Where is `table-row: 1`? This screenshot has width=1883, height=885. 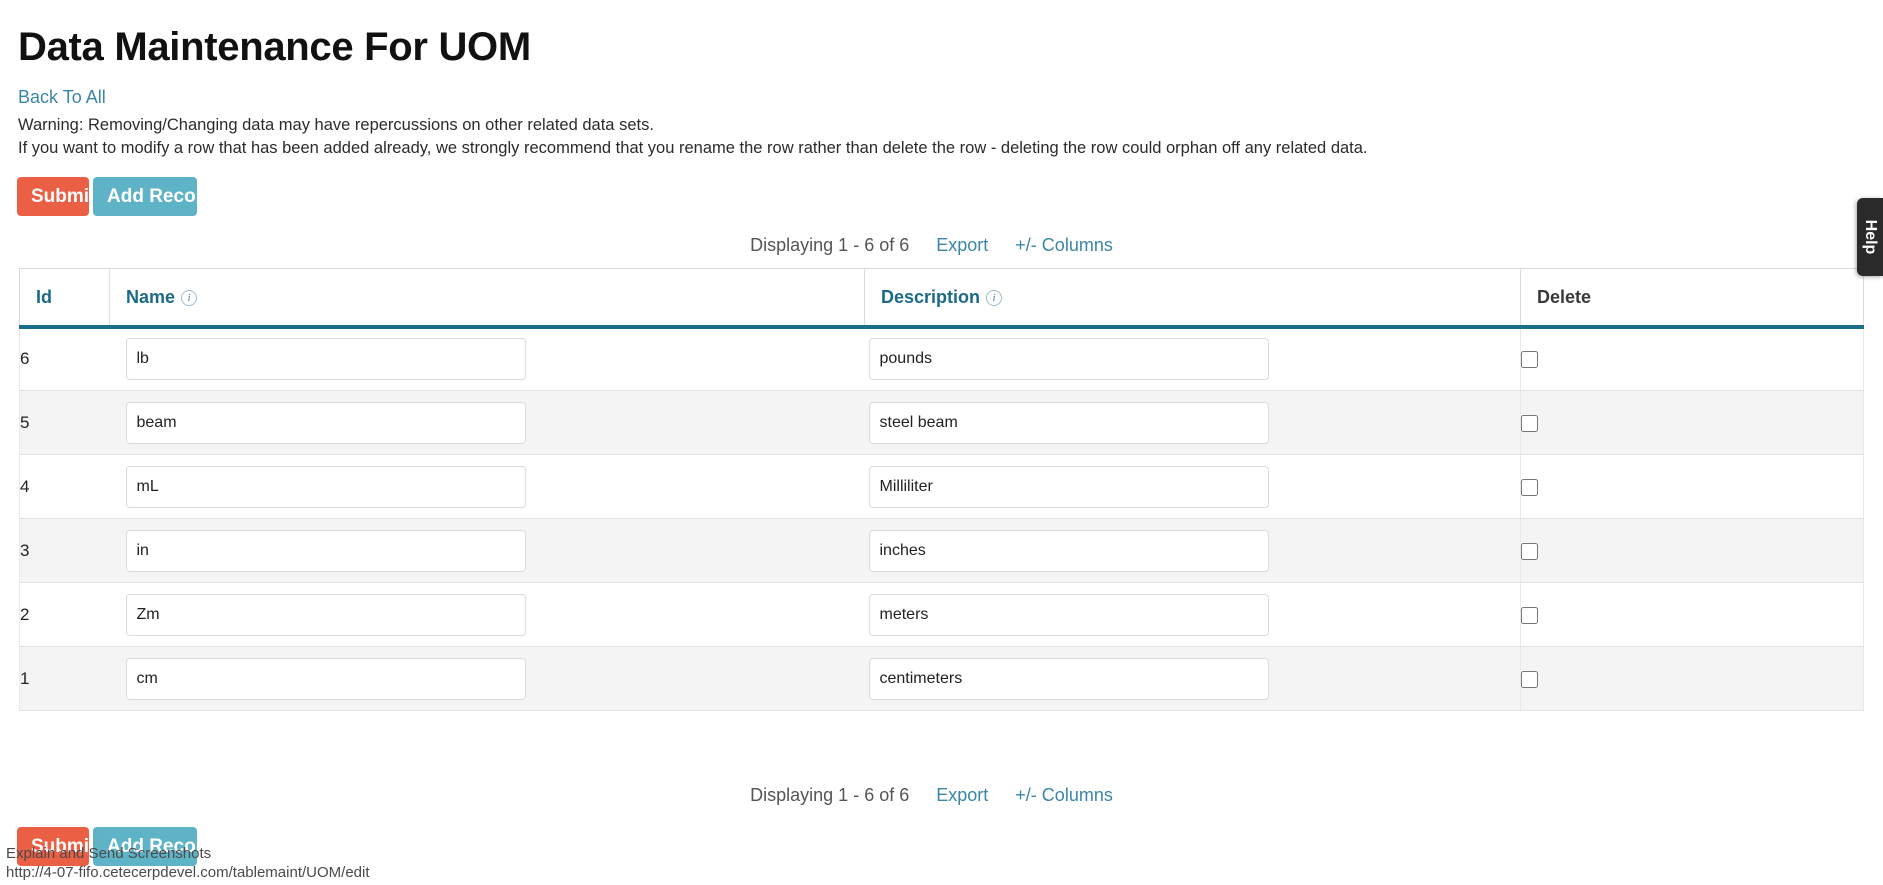
table-row: 1 is located at coordinates (941, 678).